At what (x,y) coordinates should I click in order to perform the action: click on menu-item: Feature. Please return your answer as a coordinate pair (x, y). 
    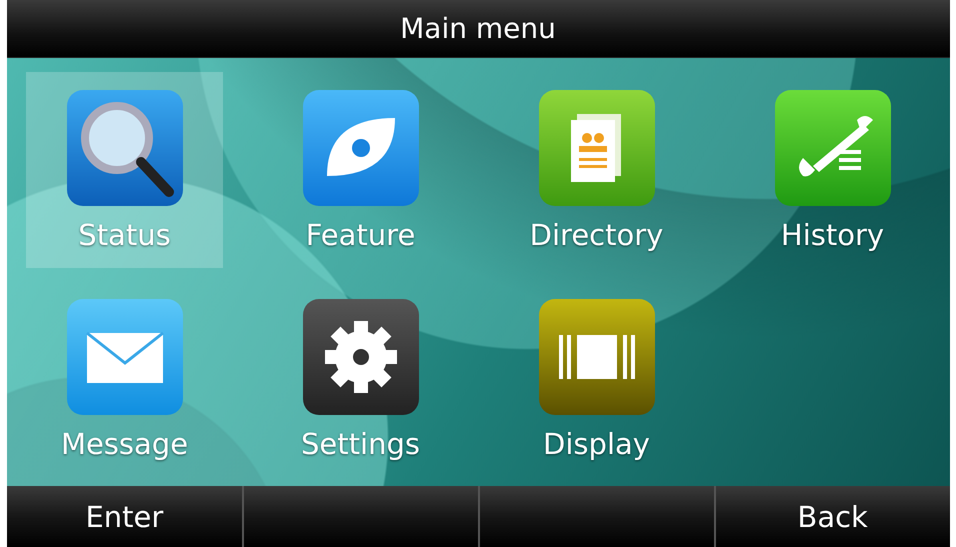
    Looking at the image, I should click on (360, 170).